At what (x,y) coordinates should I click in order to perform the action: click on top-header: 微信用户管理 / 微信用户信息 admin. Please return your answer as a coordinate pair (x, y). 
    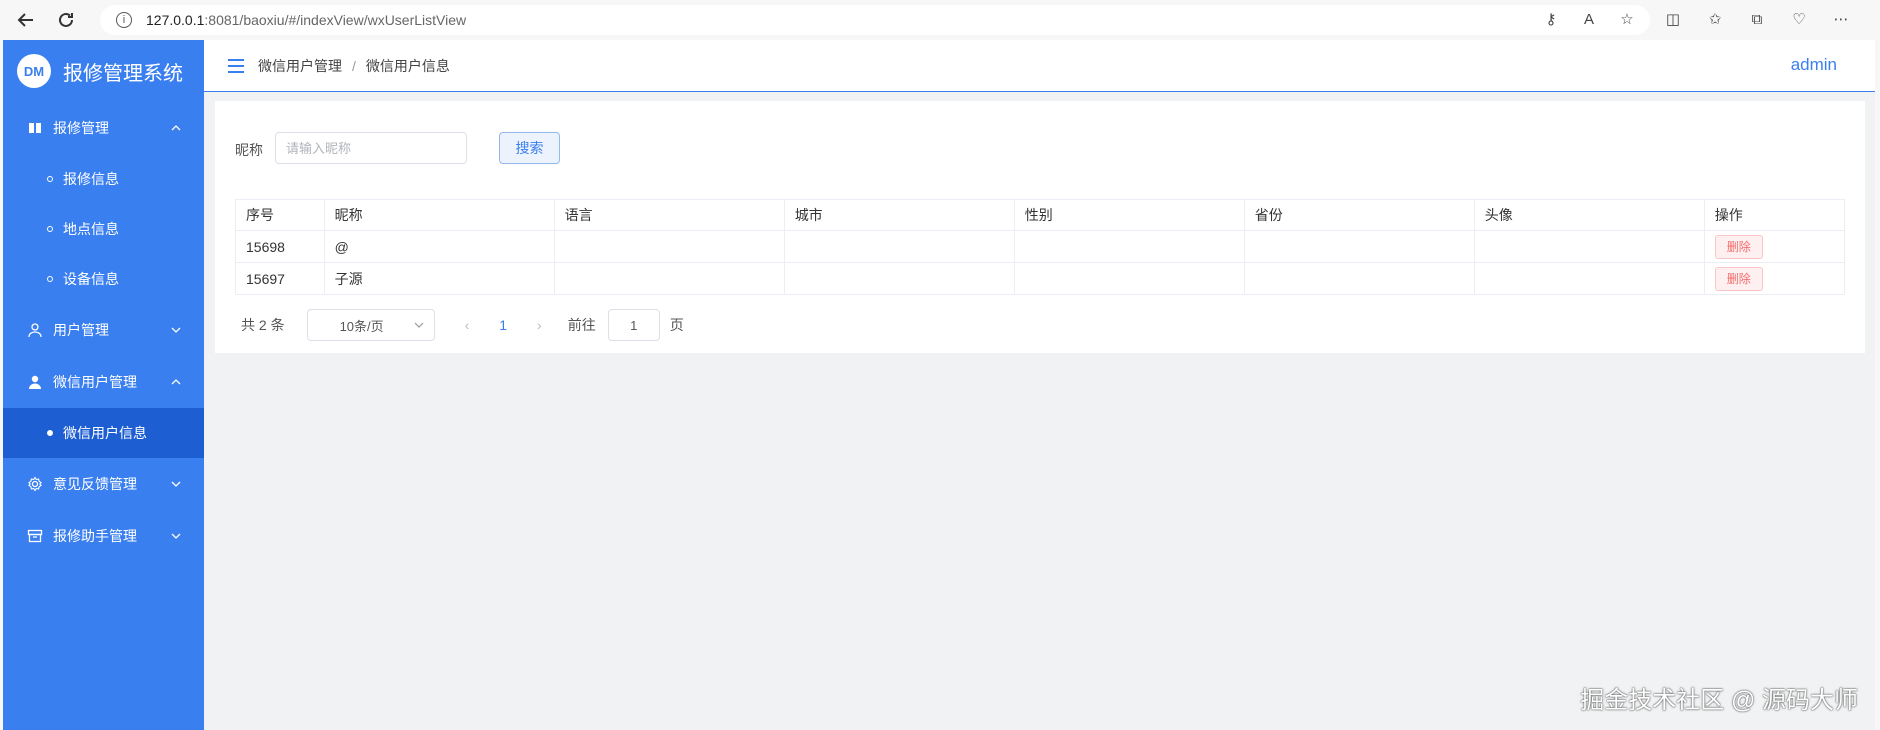
    Looking at the image, I should click on (1039, 66).